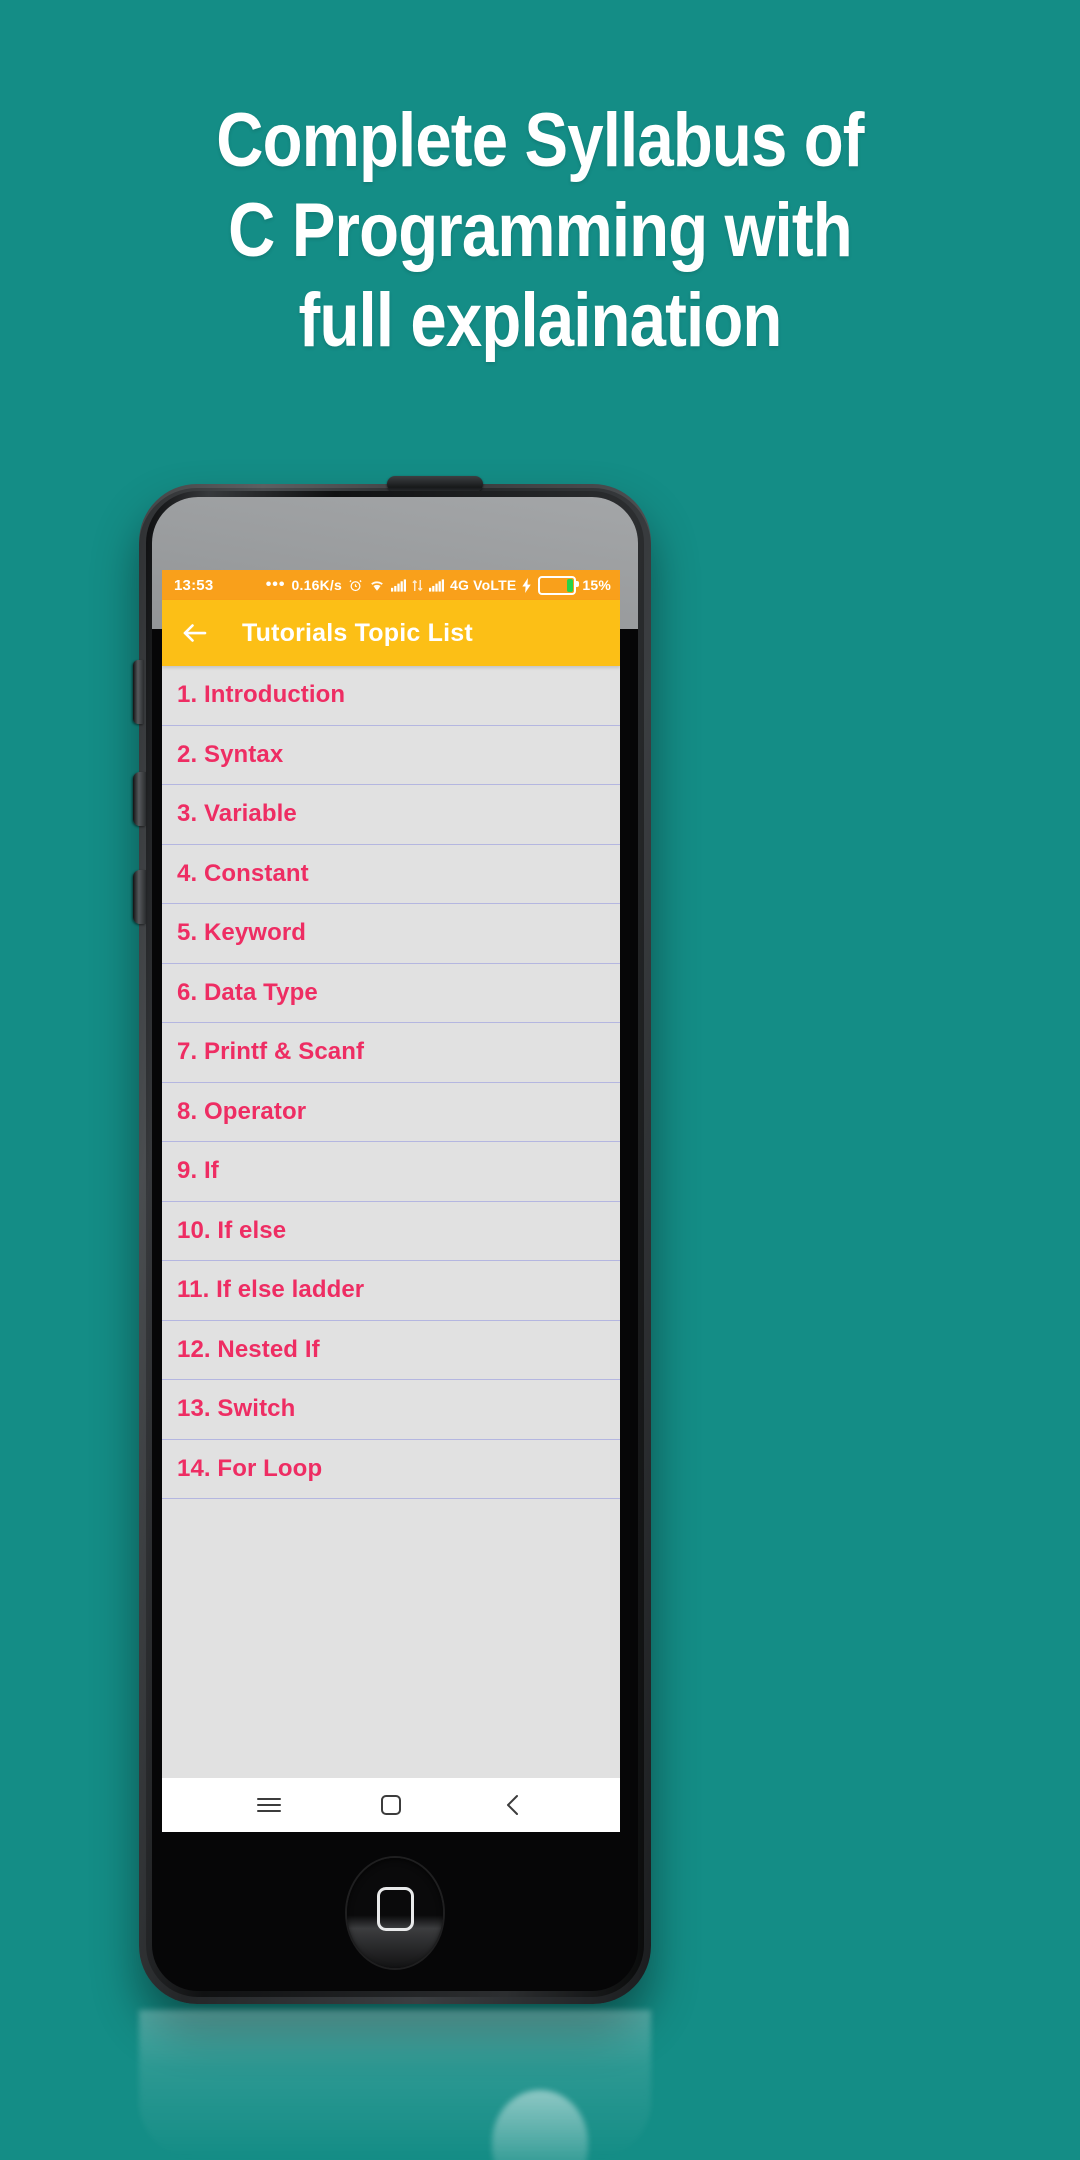 The image size is (1080, 2160). I want to click on app-bar: Tutorials Topic List, so click(391, 633).